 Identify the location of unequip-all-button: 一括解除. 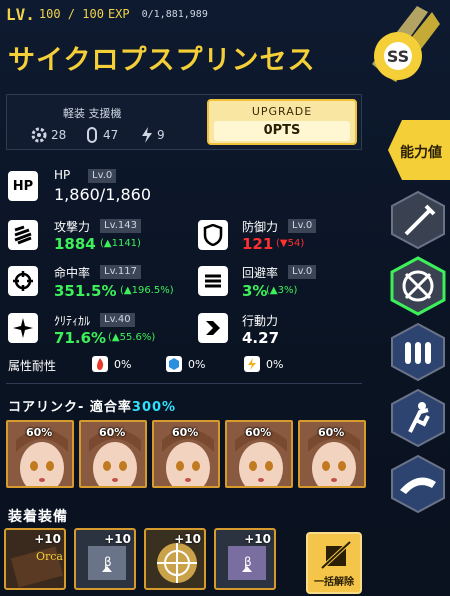
(334, 563).